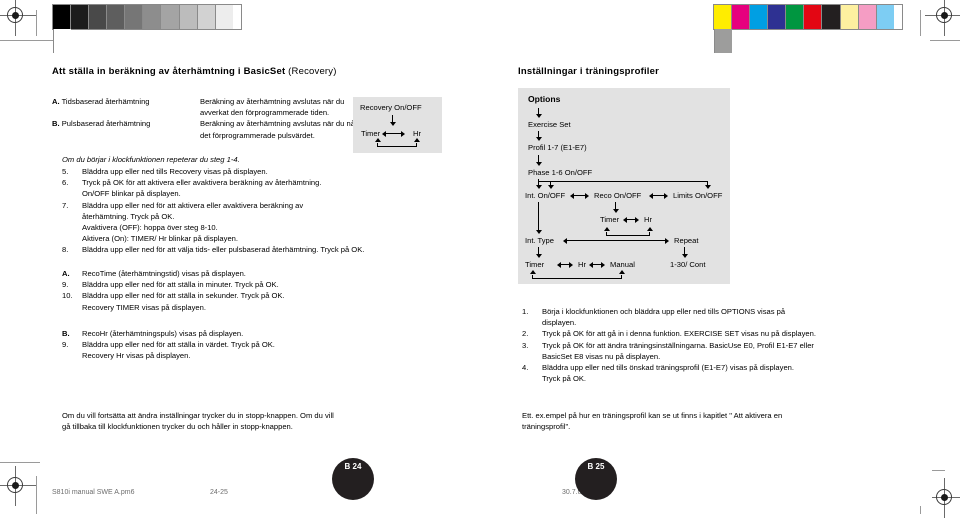 This screenshot has height=518, width=960. Describe the element at coordinates (219, 492) in the screenshot. I see `footer-spread-pages: 24-25` at that location.